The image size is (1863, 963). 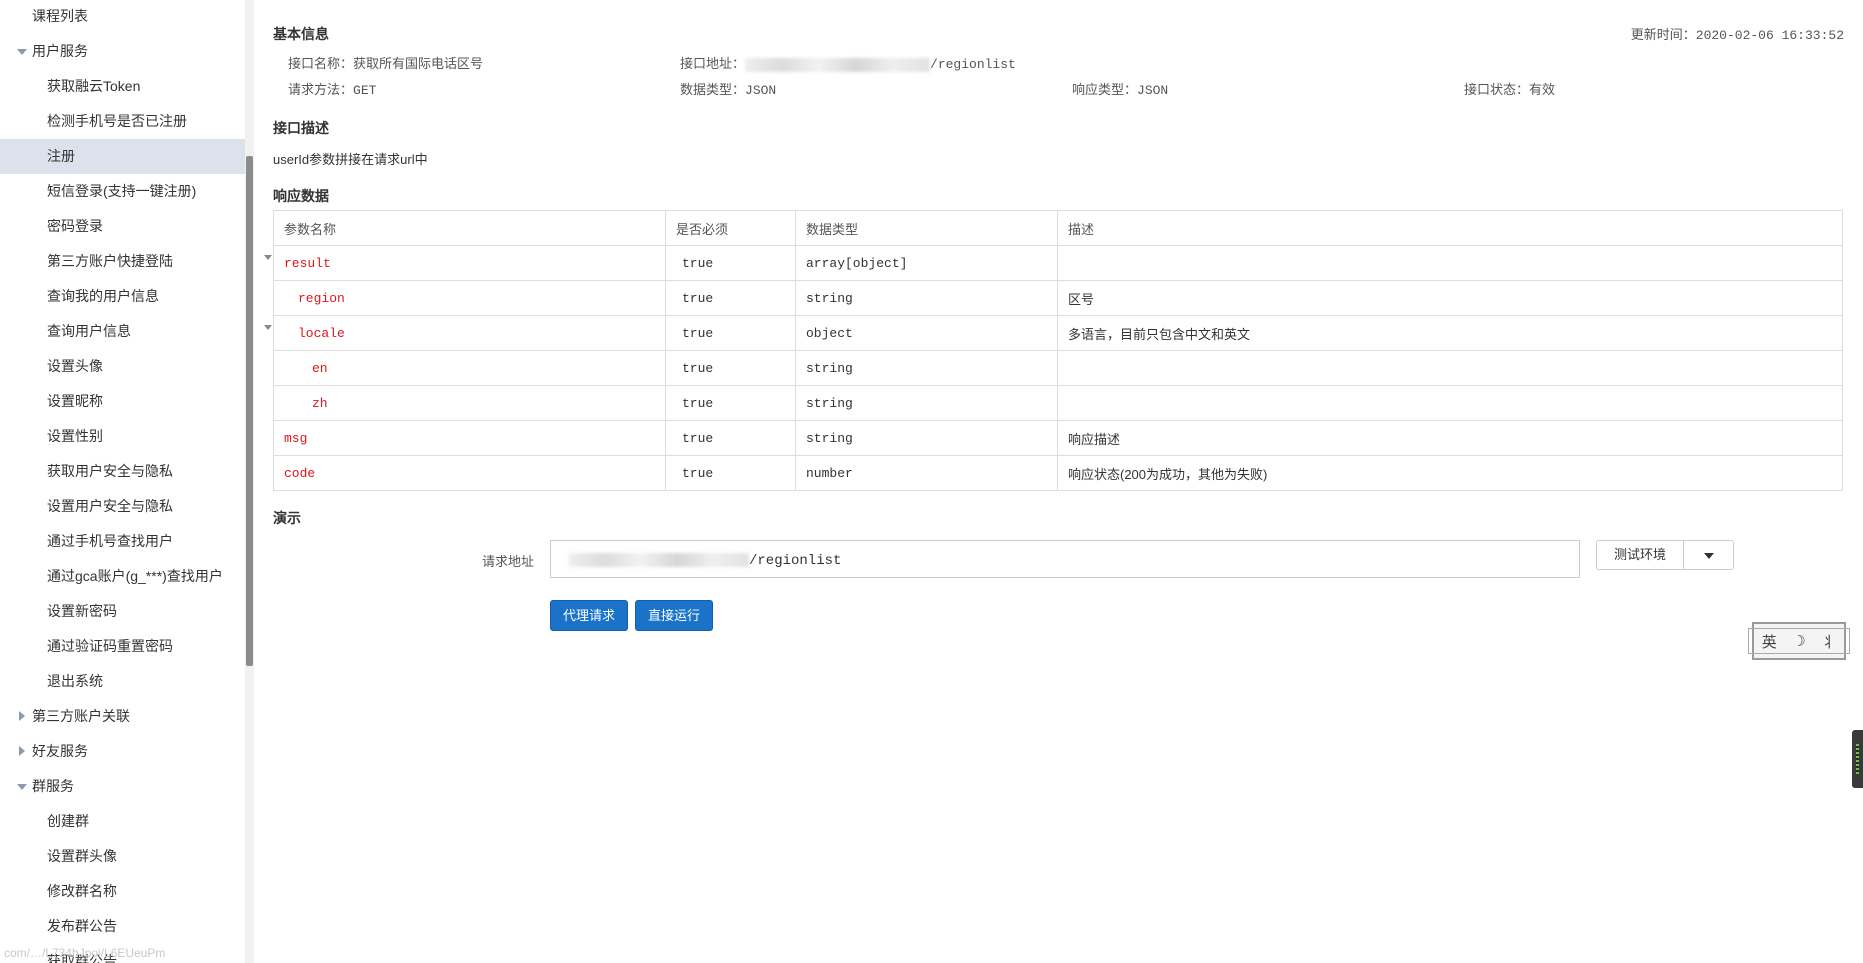 I want to click on sidebar-item-label: 设置昵称, so click(x=75, y=401).